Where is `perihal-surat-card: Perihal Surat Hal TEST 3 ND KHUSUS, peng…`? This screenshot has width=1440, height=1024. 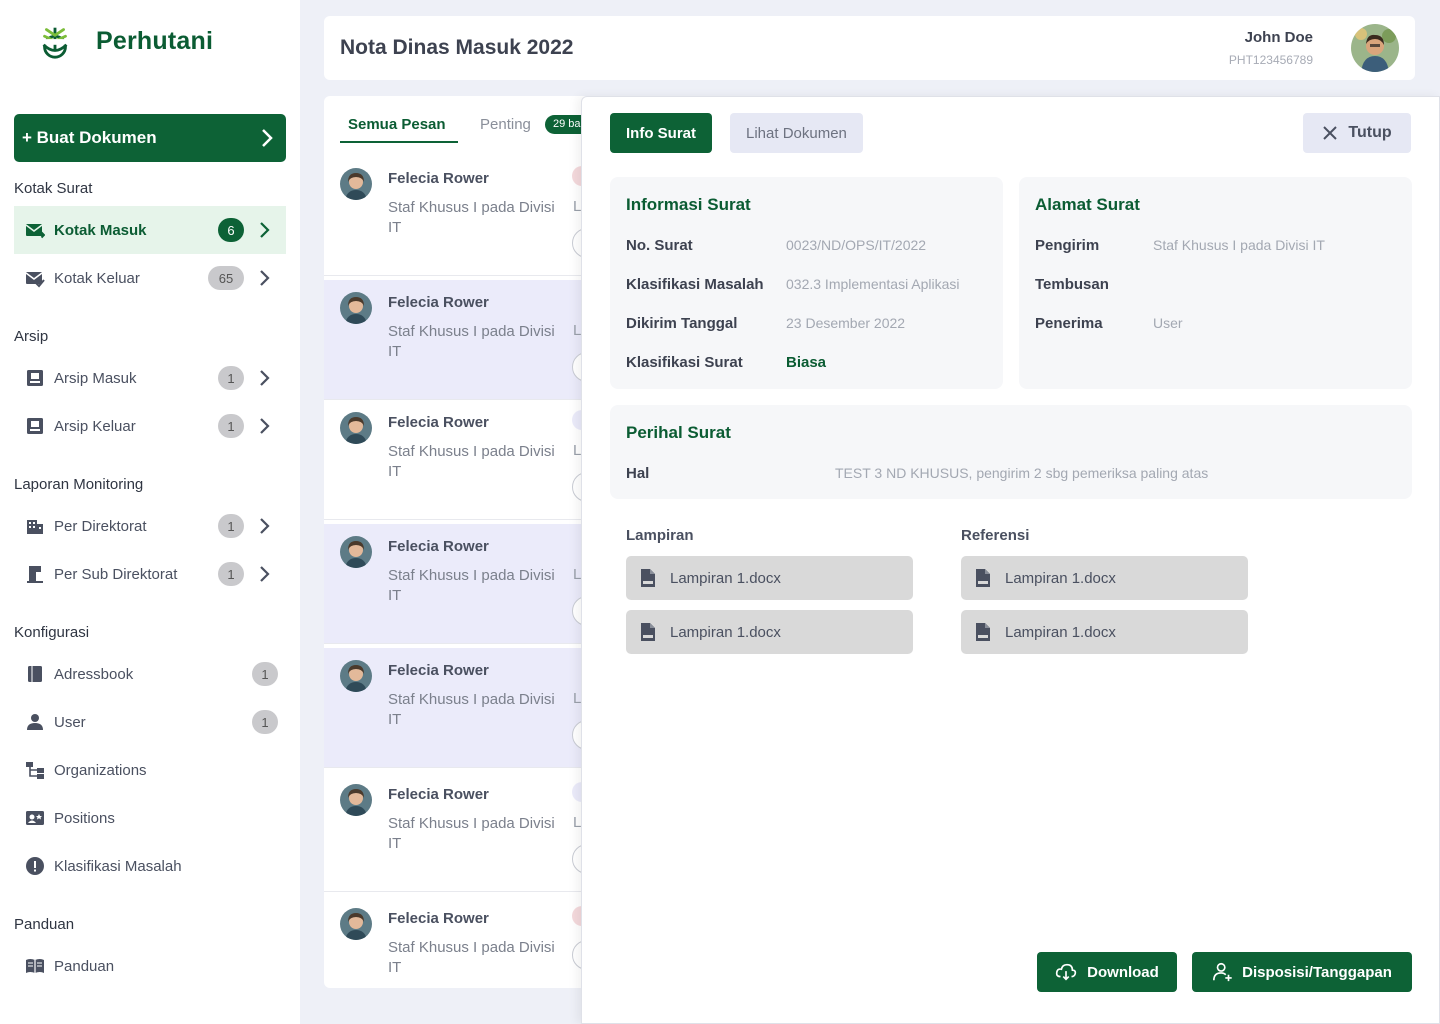
perihal-surat-card: Perihal Surat Hal TEST 3 ND KHUSUS, peng… is located at coordinates (1011, 452).